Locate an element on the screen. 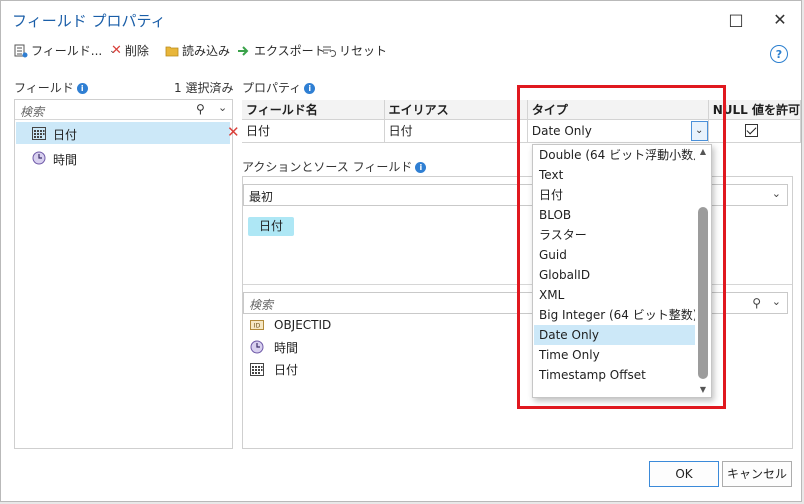  fields-heading-label: フィールド is located at coordinates (44, 88).